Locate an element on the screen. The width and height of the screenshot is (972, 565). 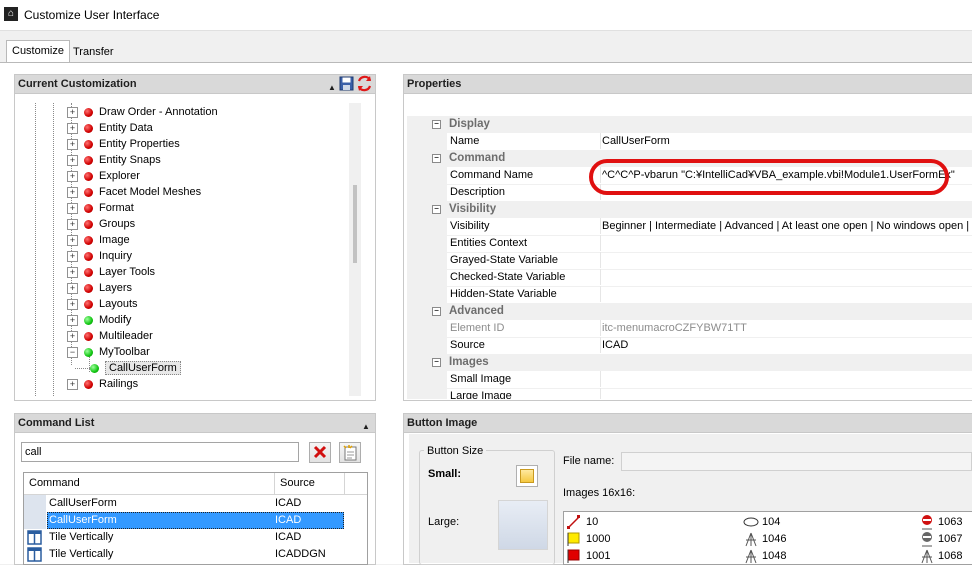
table-row: Tile Vertically ICAD is located at coordinates (195, 537).